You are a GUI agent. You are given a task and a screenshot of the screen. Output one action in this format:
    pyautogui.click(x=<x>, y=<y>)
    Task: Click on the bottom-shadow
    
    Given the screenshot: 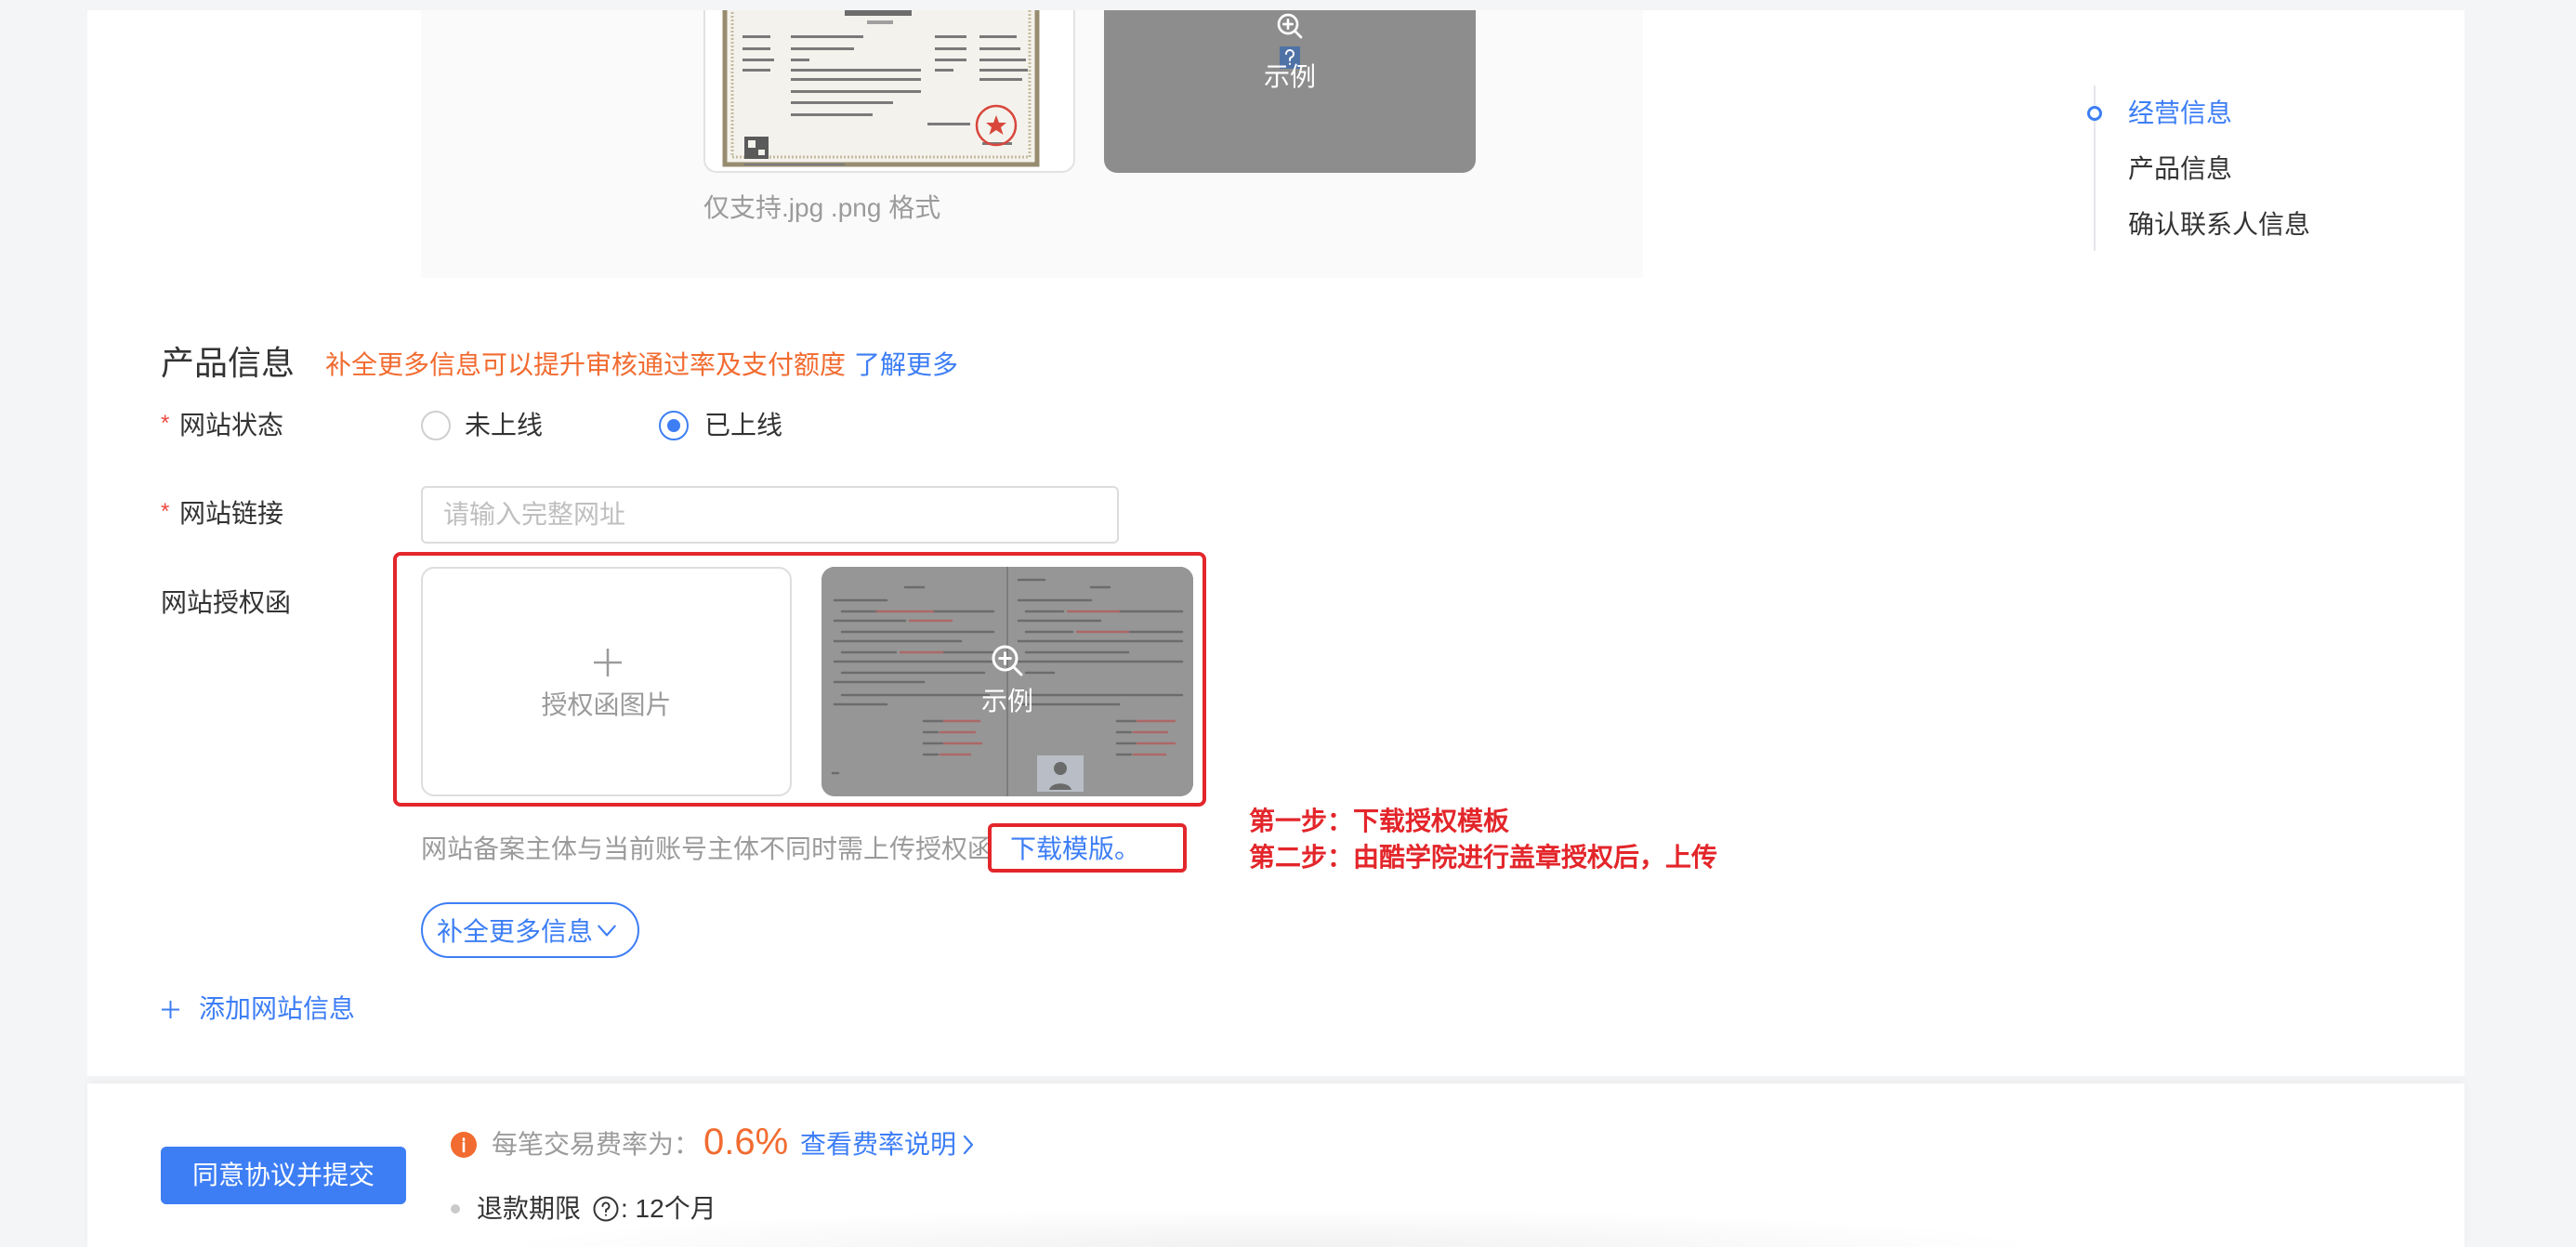 What is the action you would take?
    pyautogui.click(x=1273, y=1227)
    